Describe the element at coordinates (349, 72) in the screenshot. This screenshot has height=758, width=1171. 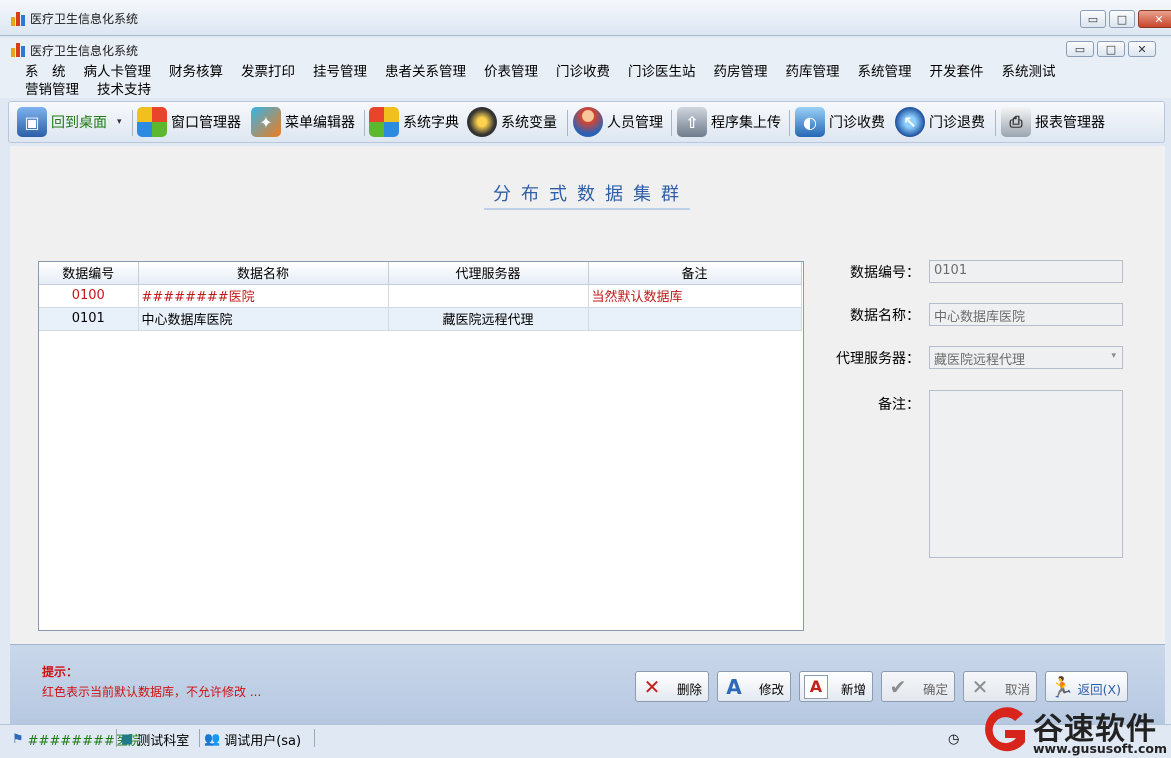
I see `menu-registration: 挂号管理` at that location.